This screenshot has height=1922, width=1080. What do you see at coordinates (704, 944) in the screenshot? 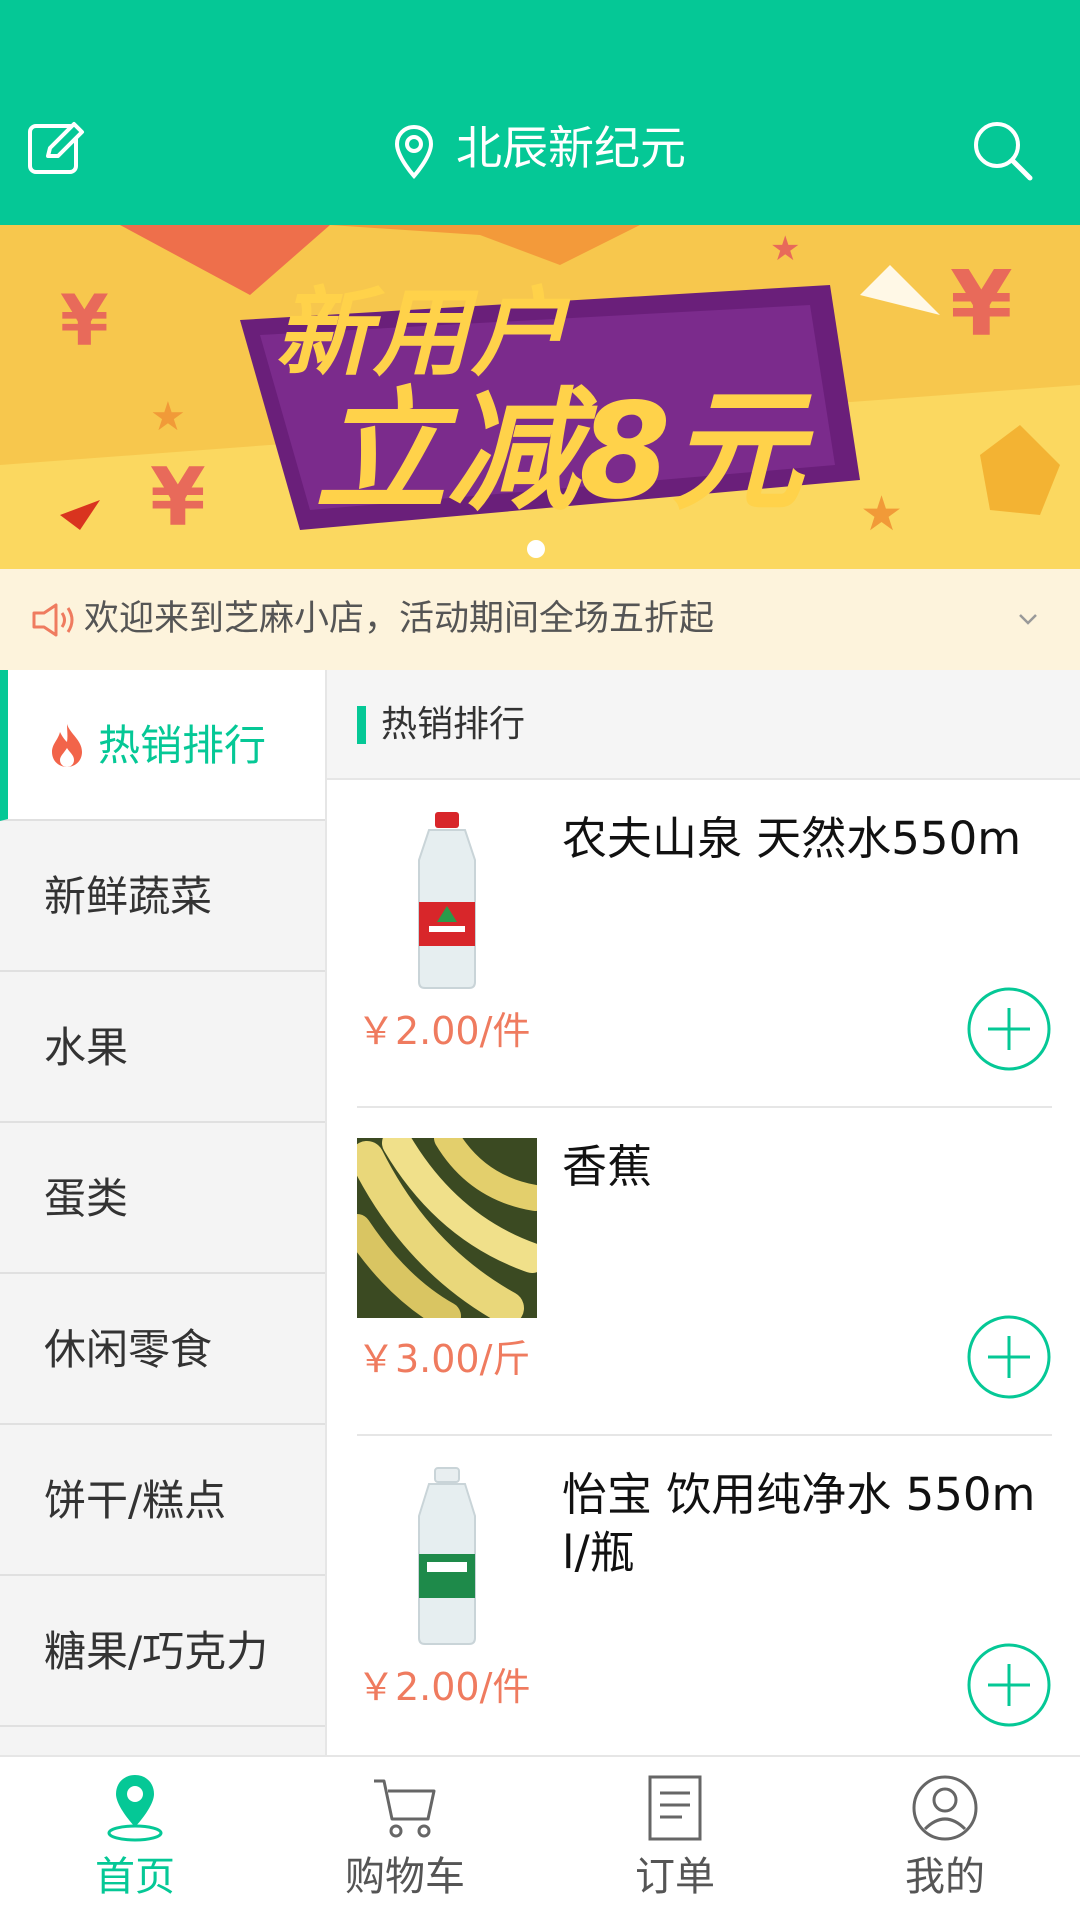
I see `product-card: 农夫山泉 天然水550m ￥2.00/件` at bounding box center [704, 944].